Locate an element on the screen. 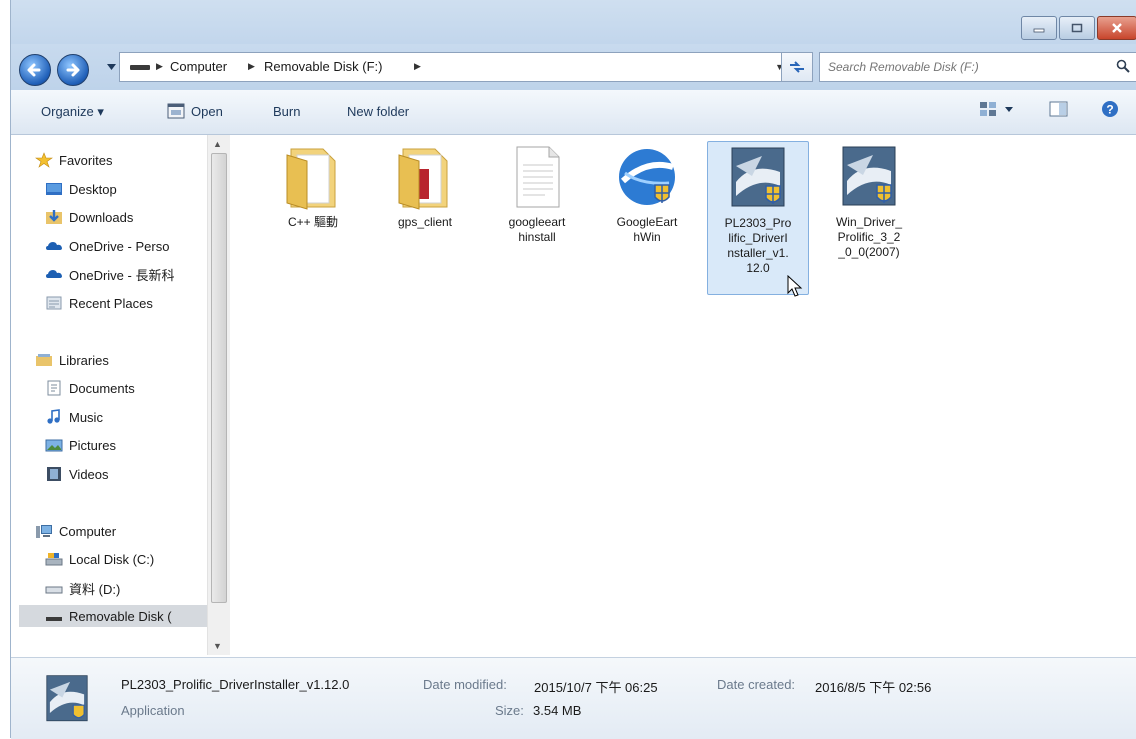 The width and height of the screenshot is (1136, 739). details-created-label: Date created: is located at coordinates (756, 684).